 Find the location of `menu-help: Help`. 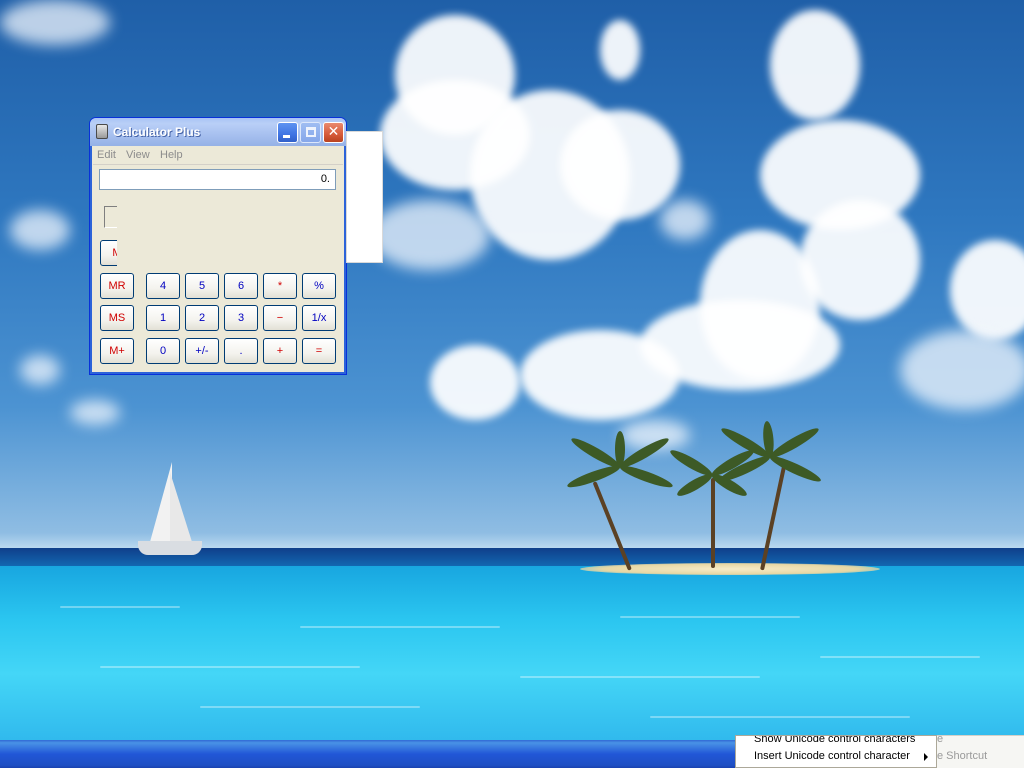

menu-help: Help is located at coordinates (171, 155).